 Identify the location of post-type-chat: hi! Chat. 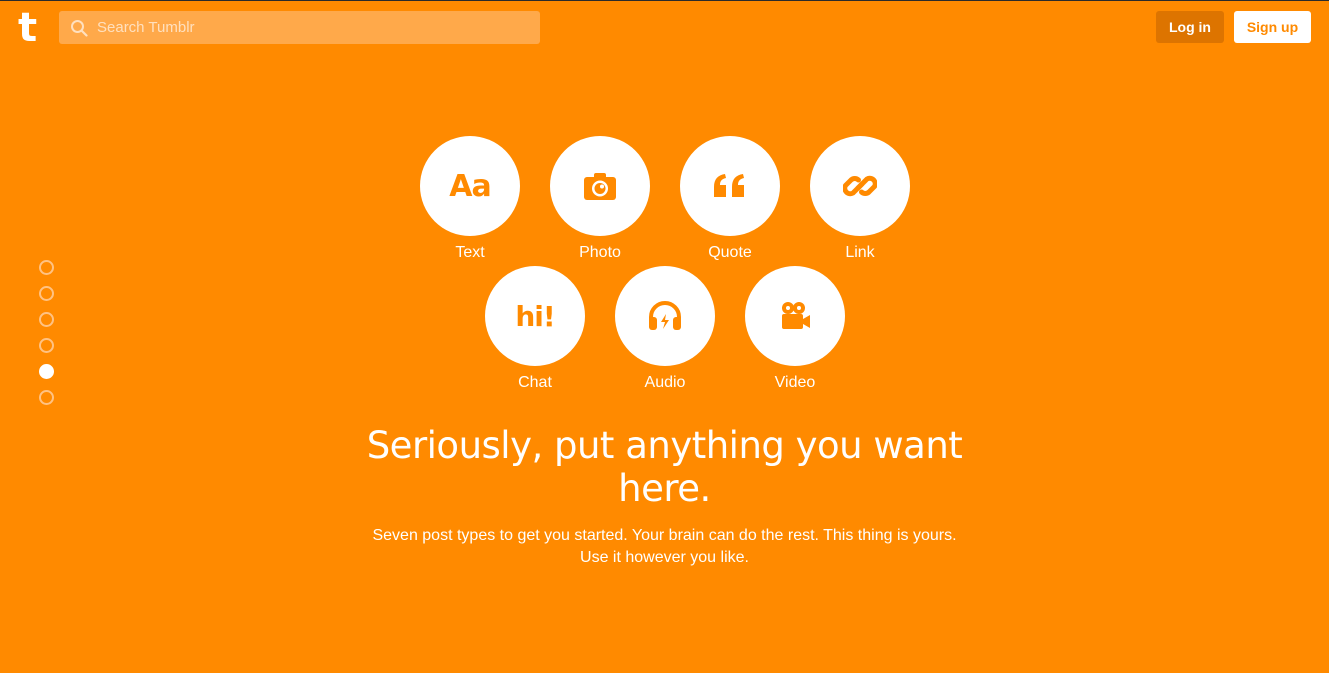
(535, 329).